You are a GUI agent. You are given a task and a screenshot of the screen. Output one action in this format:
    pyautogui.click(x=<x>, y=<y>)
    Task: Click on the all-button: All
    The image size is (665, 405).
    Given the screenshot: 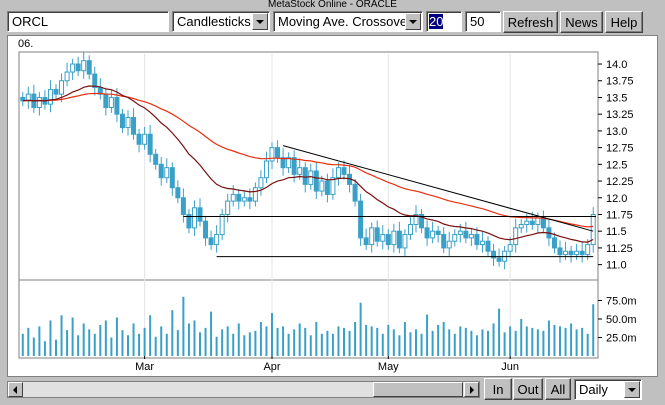 What is the action you would take?
    pyautogui.click(x=558, y=389)
    